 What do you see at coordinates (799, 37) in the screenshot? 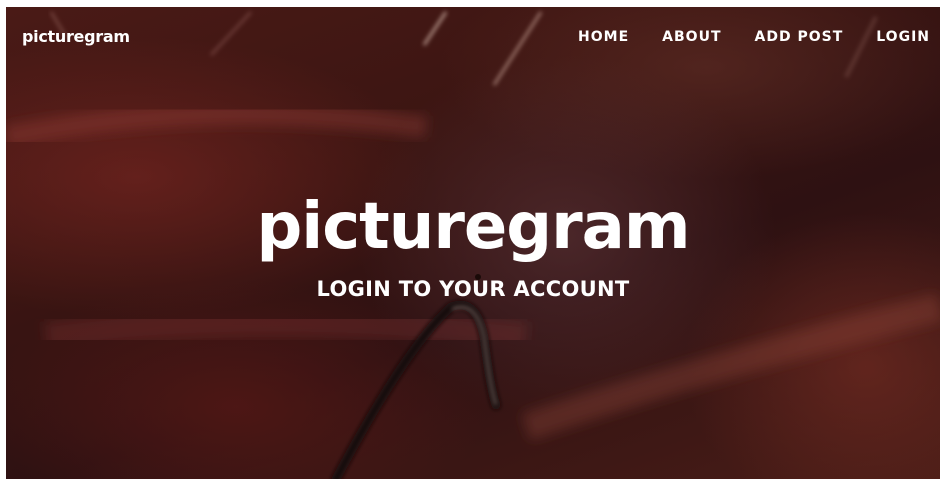
I see `nav-add-post-link: ADD POST` at bounding box center [799, 37].